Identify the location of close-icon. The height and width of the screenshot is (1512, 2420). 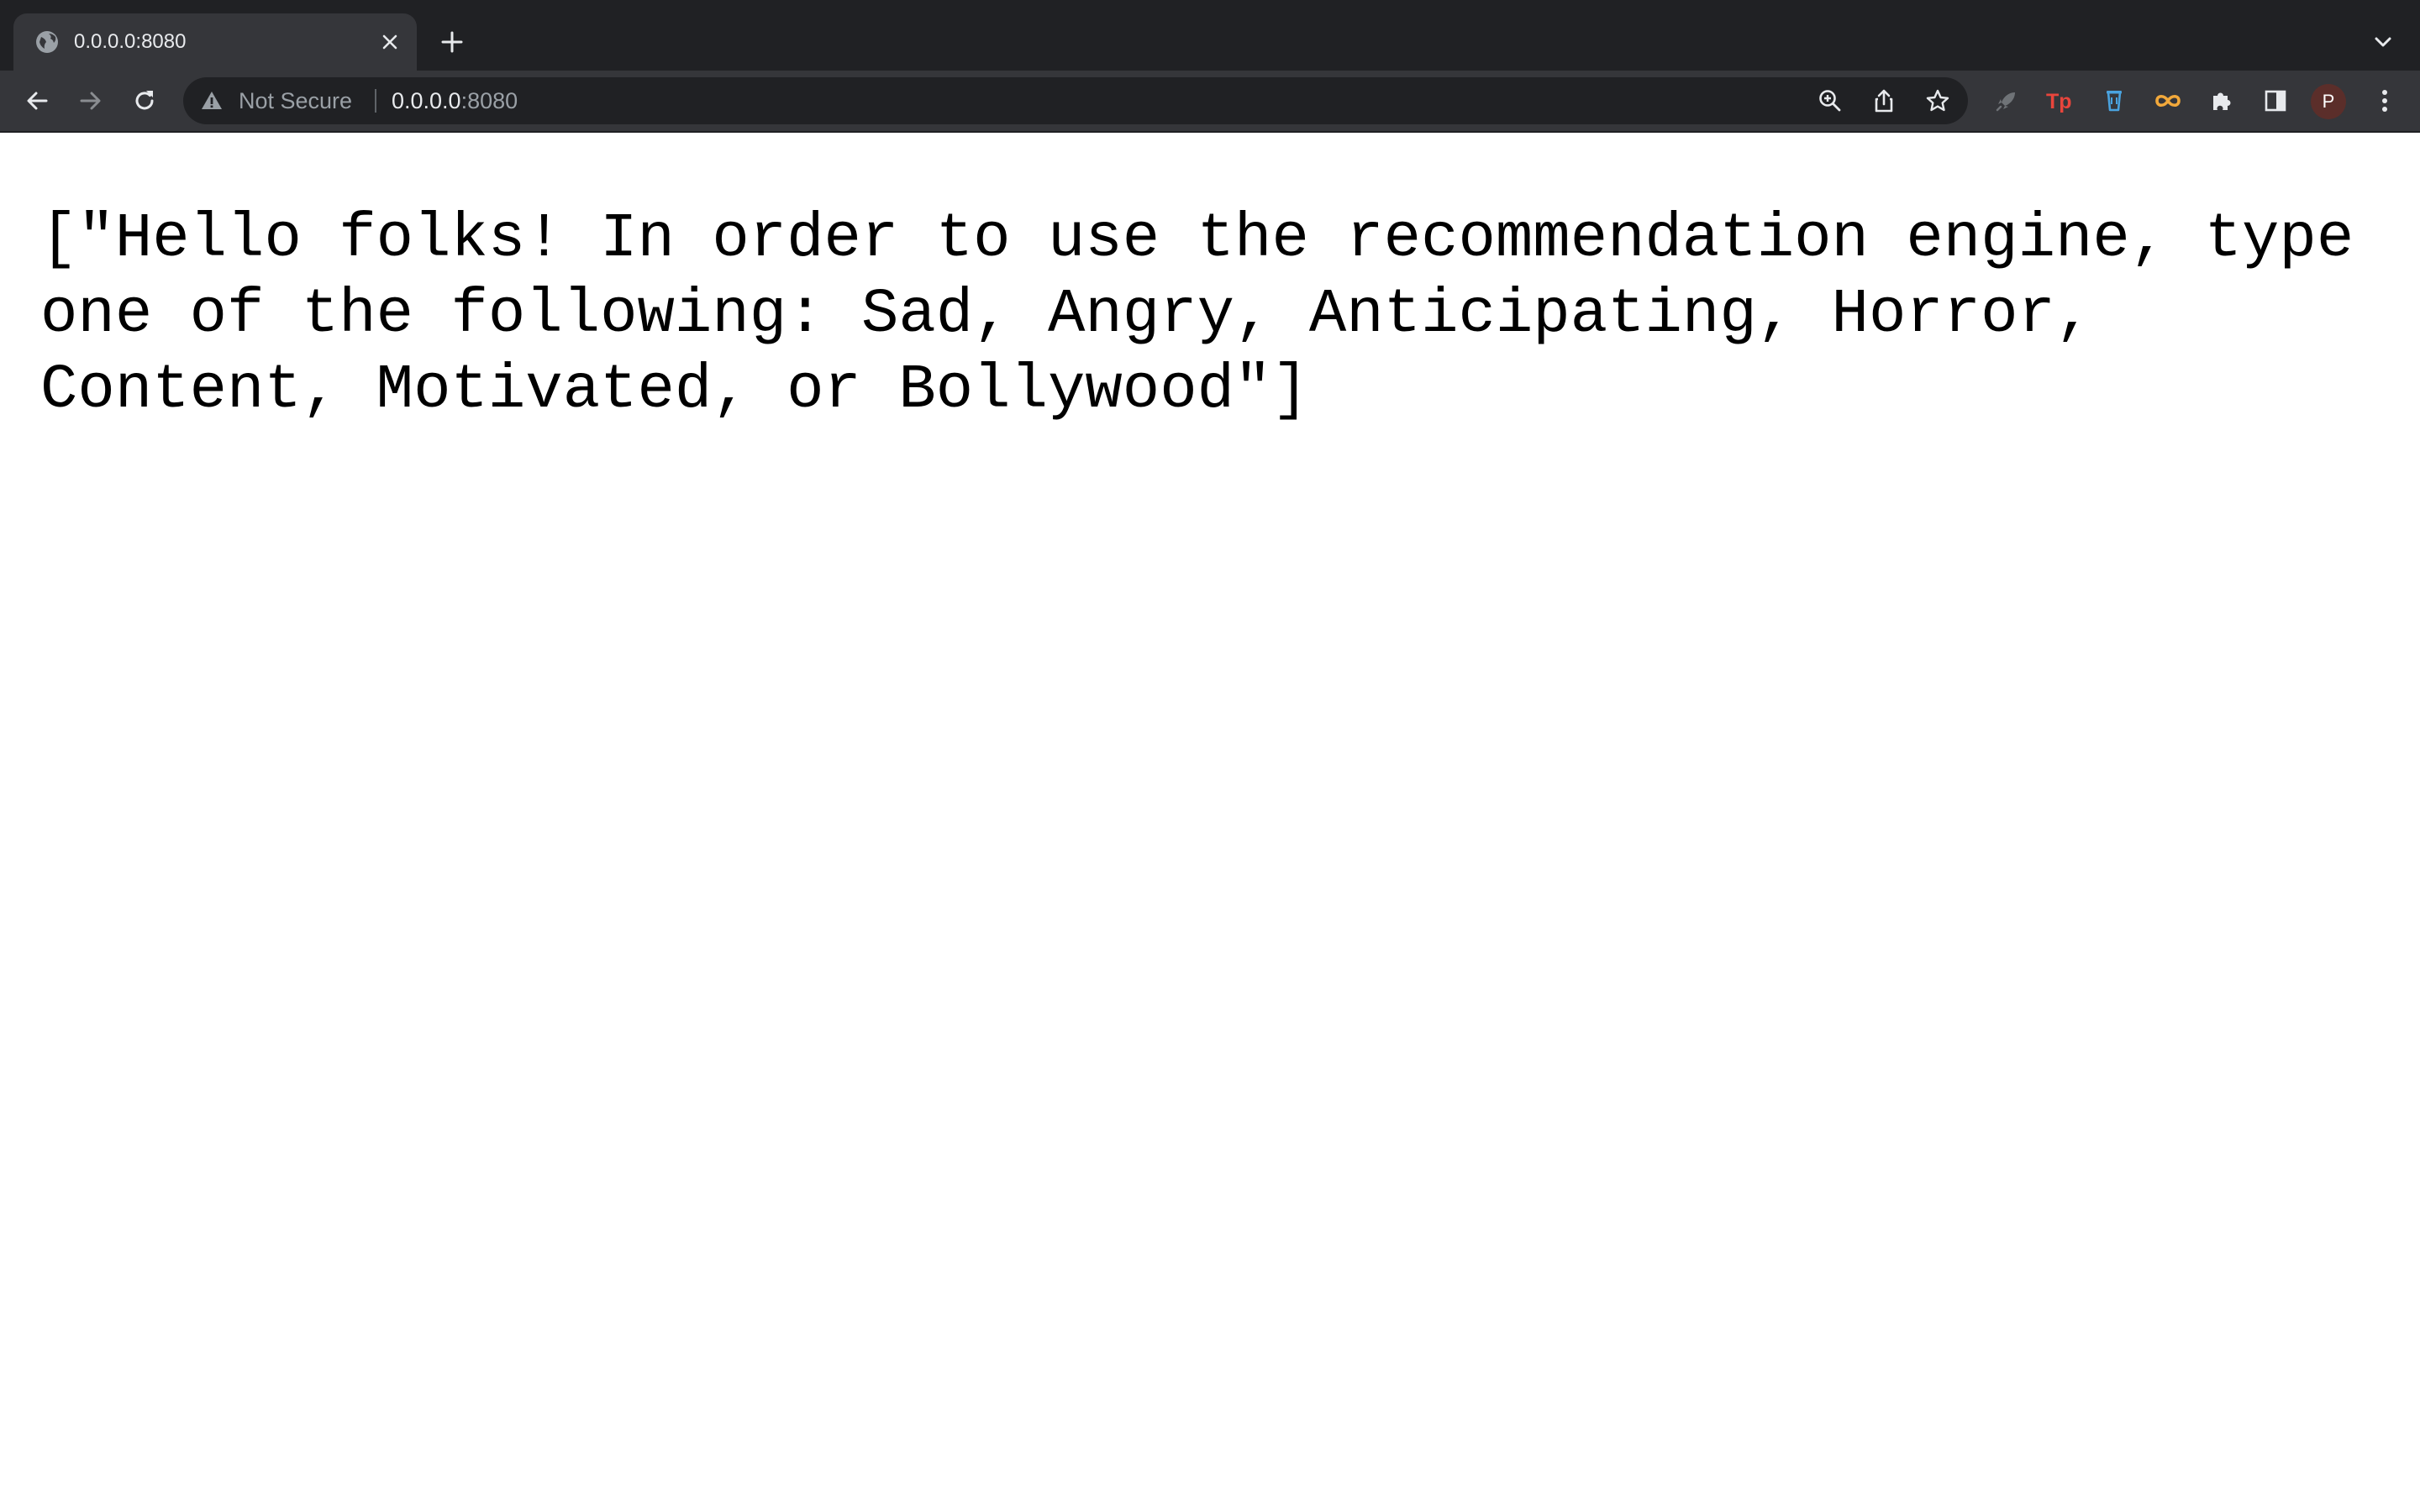
(390, 42).